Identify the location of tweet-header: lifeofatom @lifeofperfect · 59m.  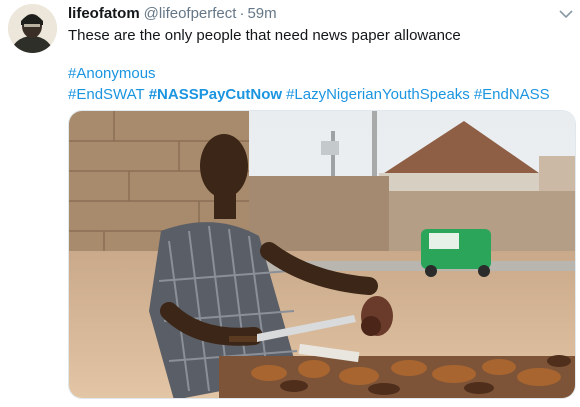
(172, 13).